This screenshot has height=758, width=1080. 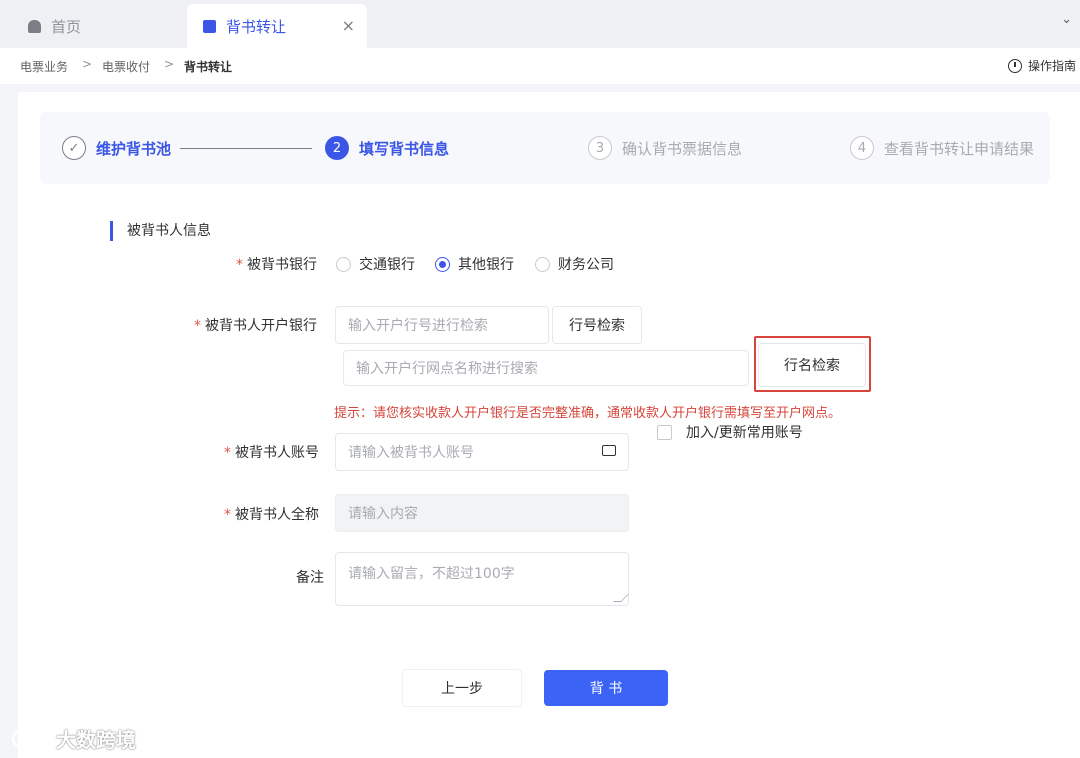 What do you see at coordinates (586, 265) in the screenshot?
I see `radio-label: 财务公司` at bounding box center [586, 265].